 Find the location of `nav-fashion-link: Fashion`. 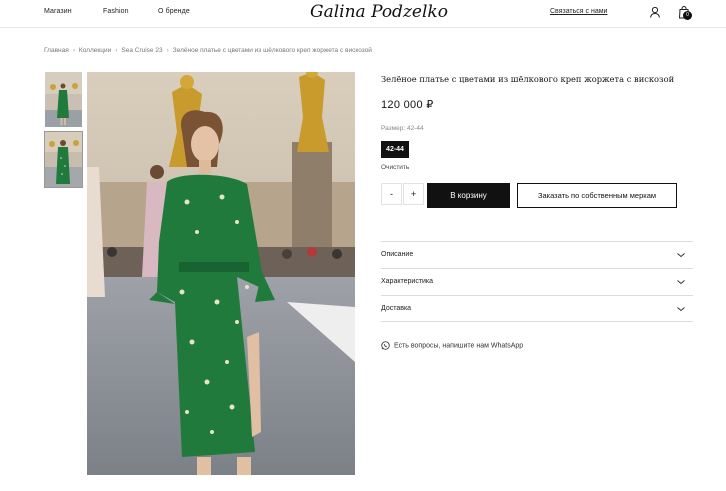

nav-fashion-link: Fashion is located at coordinates (116, 11).